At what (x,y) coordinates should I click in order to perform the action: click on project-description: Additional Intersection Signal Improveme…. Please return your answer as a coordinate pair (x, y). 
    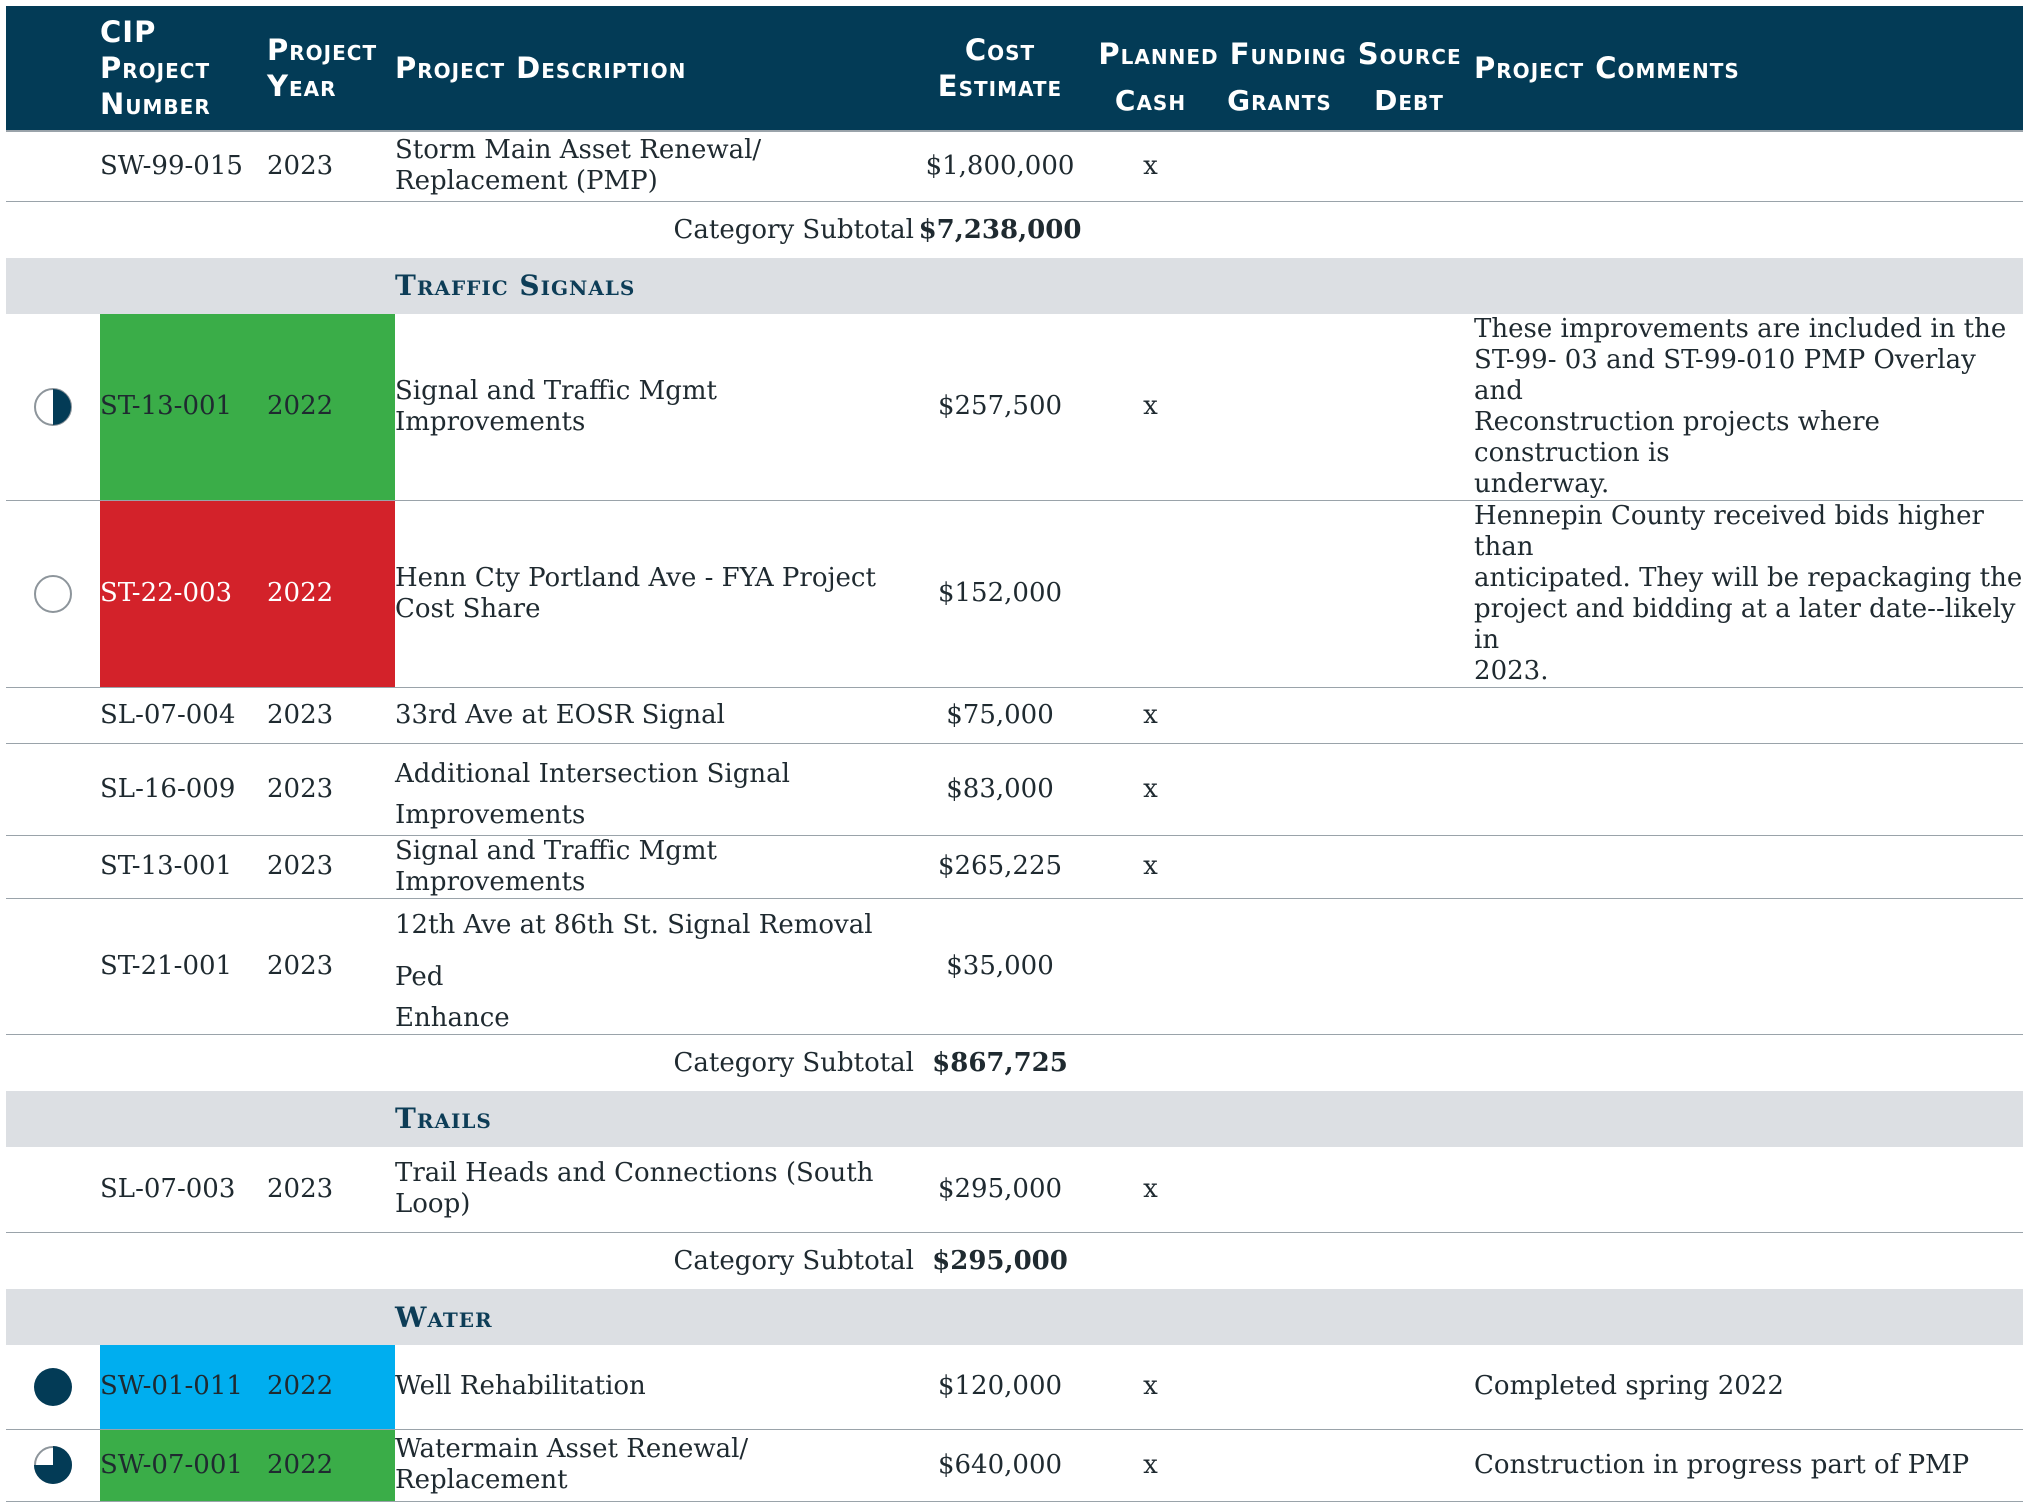
    Looking at the image, I should click on (654, 789).